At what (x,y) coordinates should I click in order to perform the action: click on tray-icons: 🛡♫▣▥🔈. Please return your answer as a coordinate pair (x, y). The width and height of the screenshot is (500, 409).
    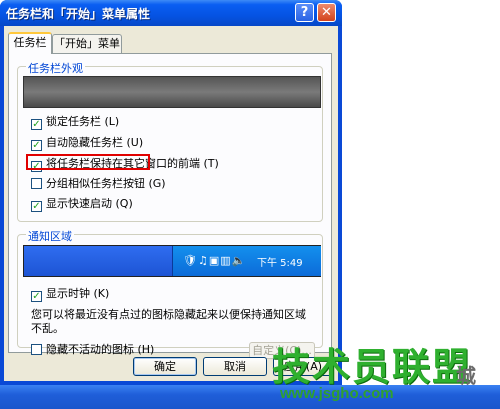
    Looking at the image, I should click on (215, 260).